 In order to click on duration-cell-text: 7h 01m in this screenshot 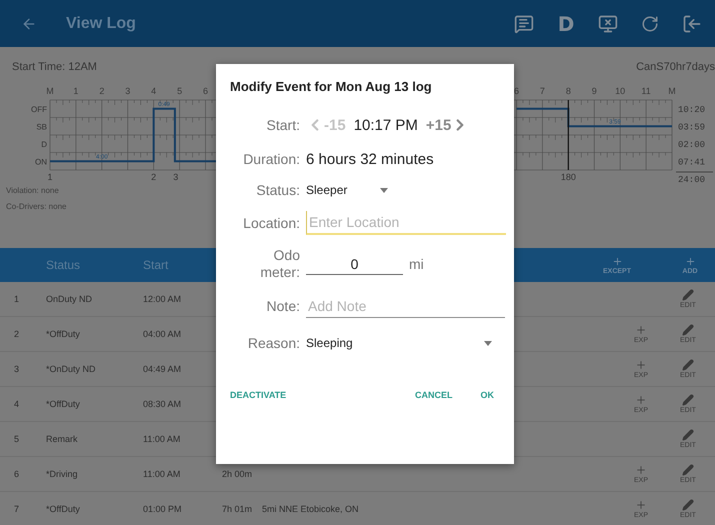, I will do `click(238, 509)`.